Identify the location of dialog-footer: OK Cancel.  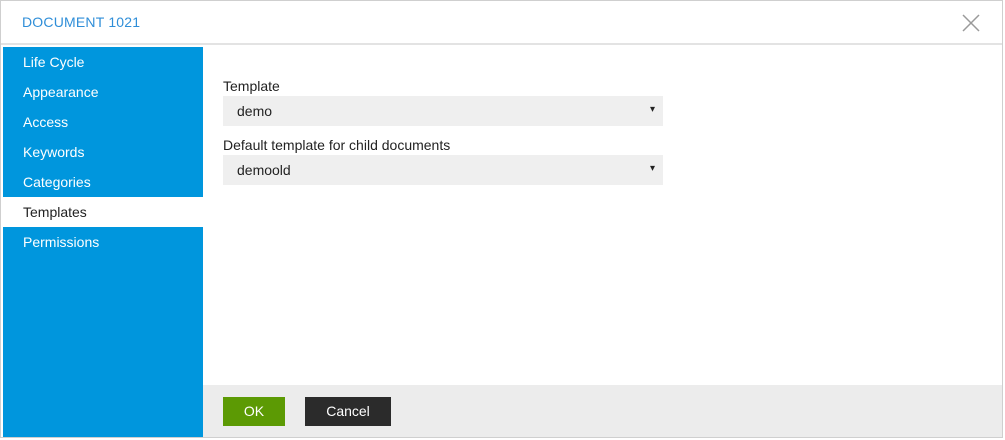
(602, 411).